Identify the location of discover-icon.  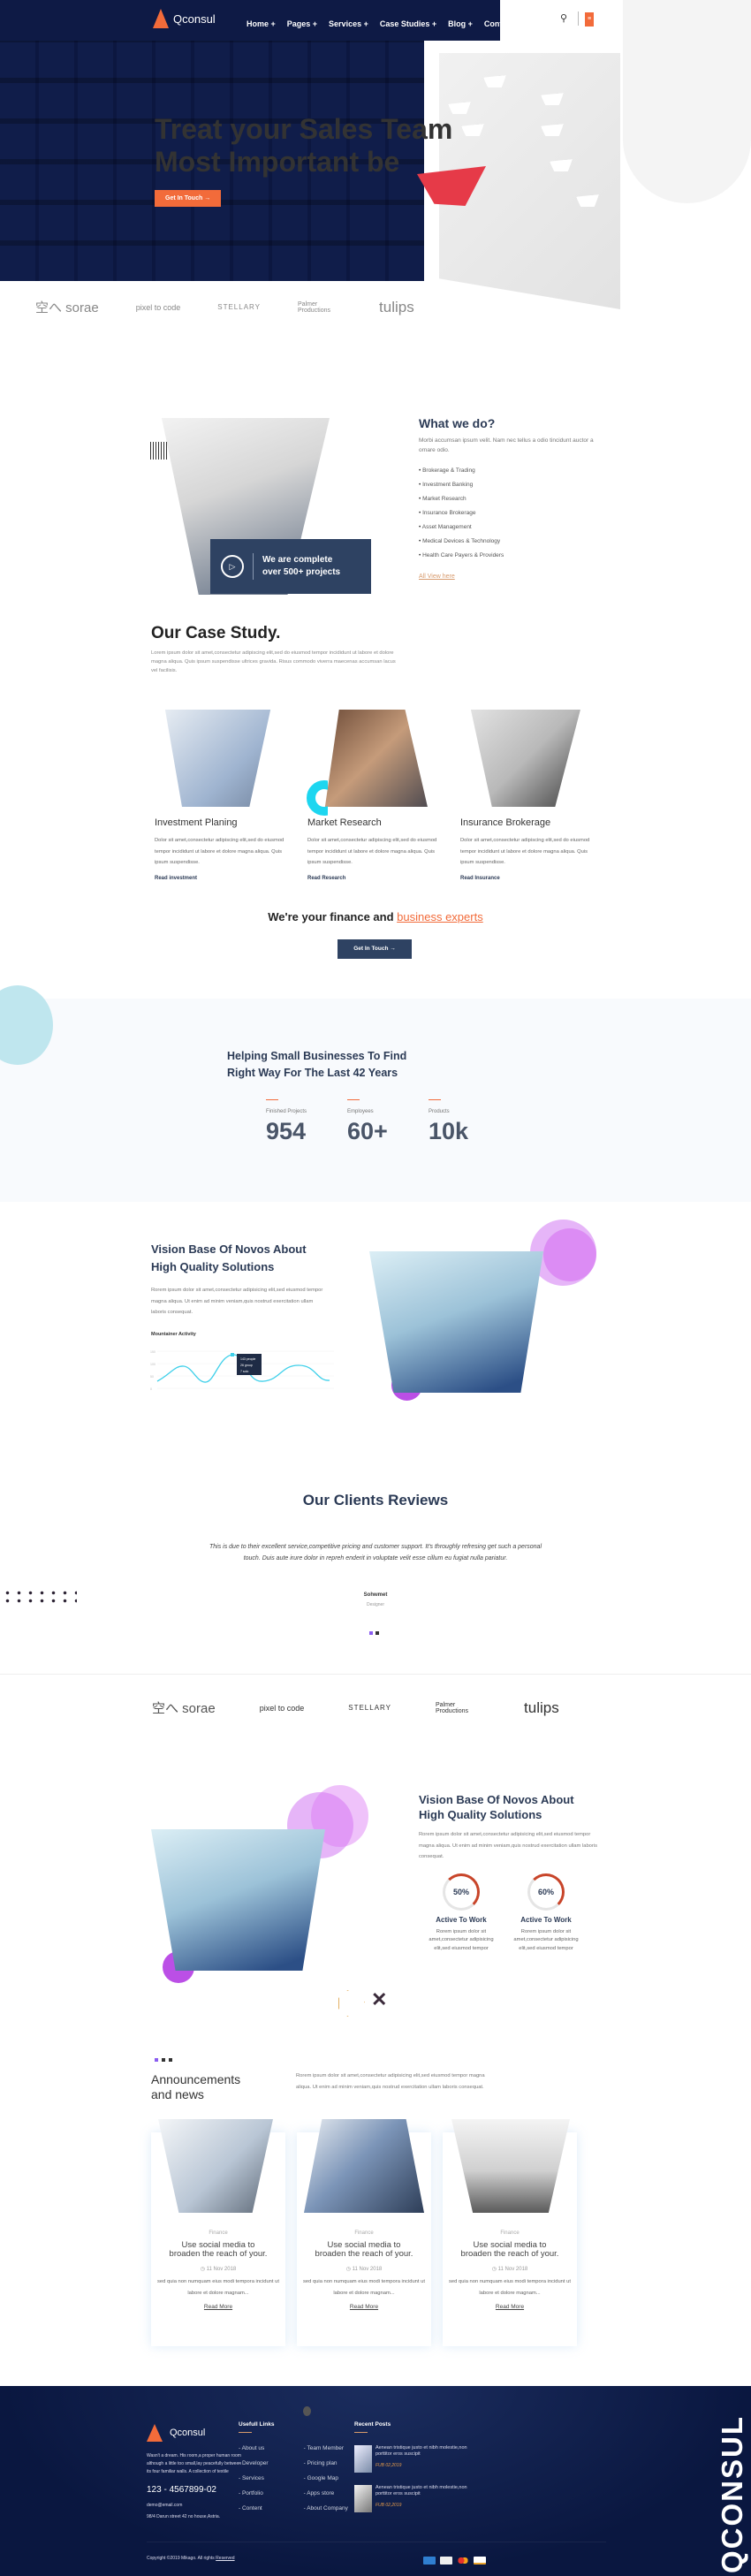
(446, 2561).